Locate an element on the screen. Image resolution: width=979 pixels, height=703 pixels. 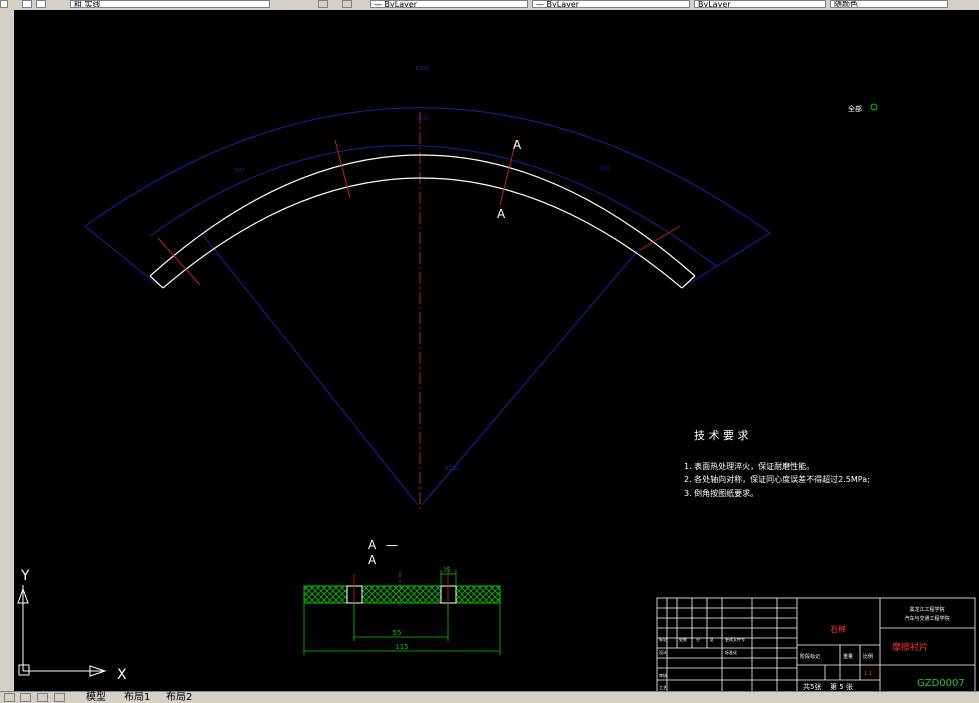
plotstyle-dropdown: 随颜色 is located at coordinates (889, 4).